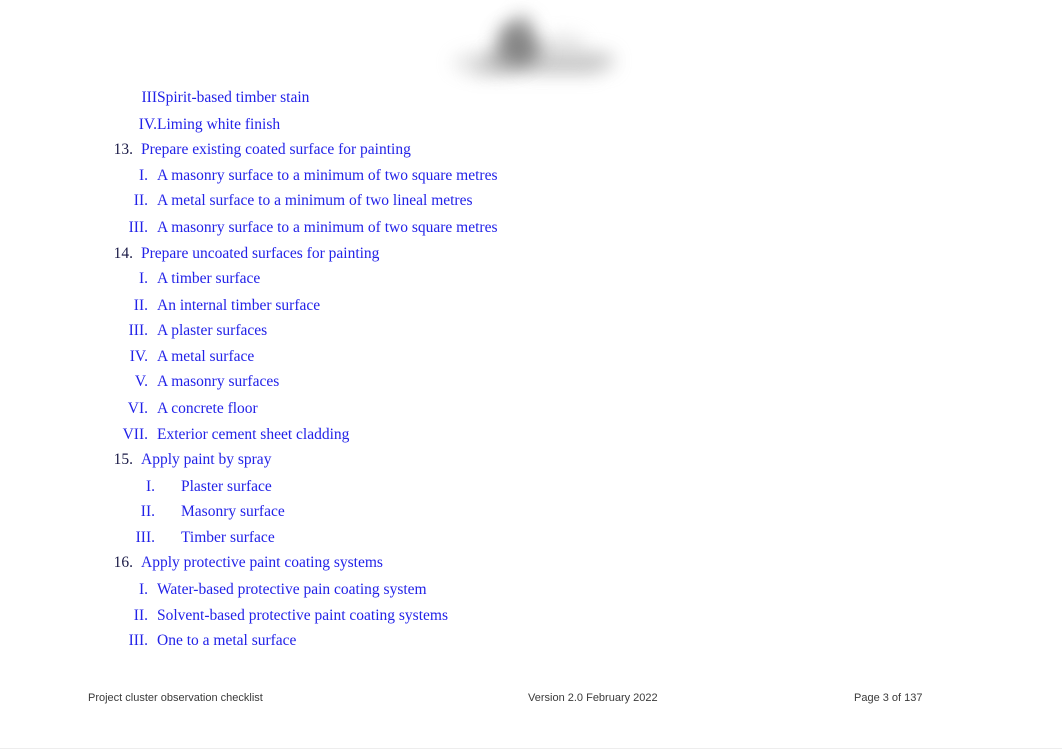 The height and width of the screenshot is (751, 1062). What do you see at coordinates (233, 511) in the screenshot?
I see `sub-item-label: Masonry surface` at bounding box center [233, 511].